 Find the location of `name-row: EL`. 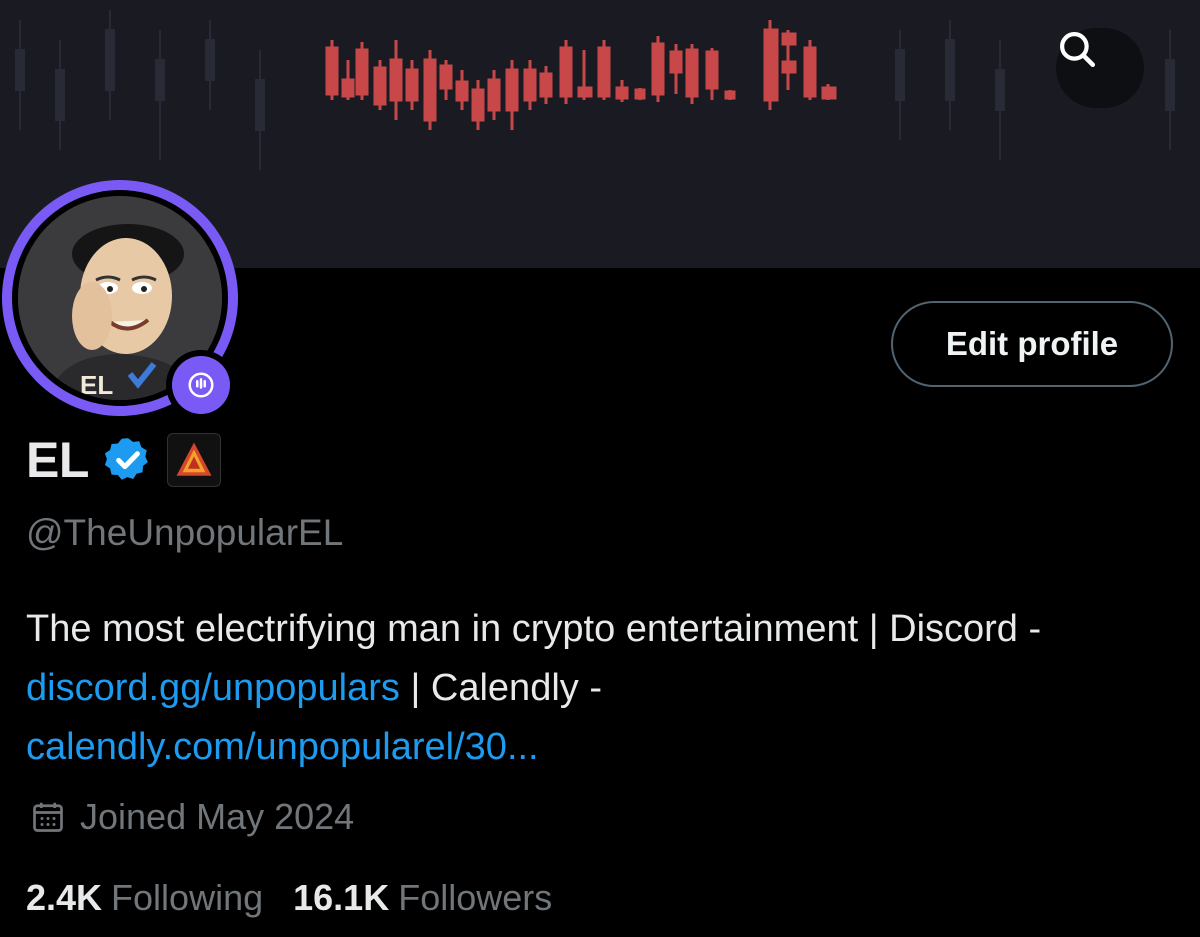

name-row: EL is located at coordinates (123, 460).